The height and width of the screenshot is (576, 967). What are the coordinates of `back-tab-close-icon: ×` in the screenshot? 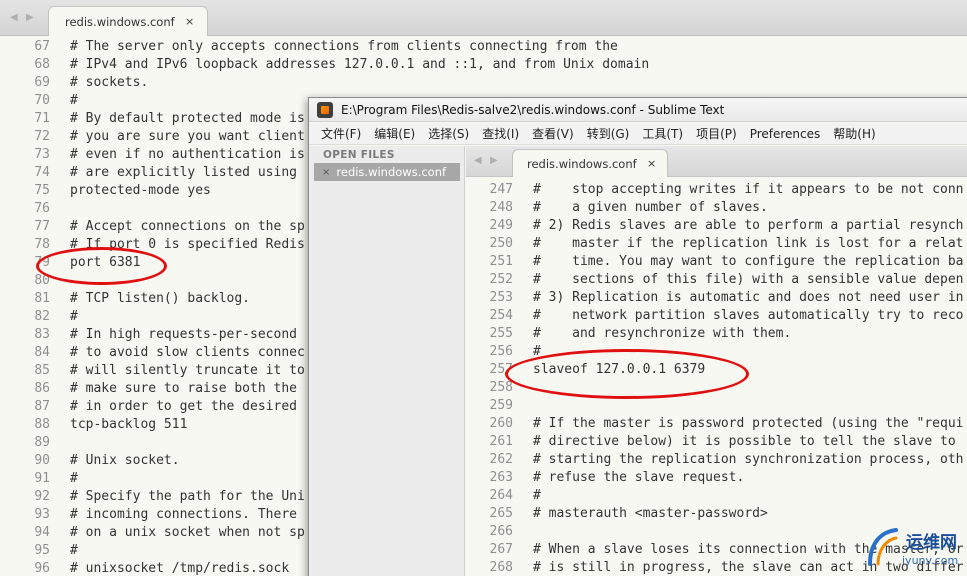 It's located at (189, 21).